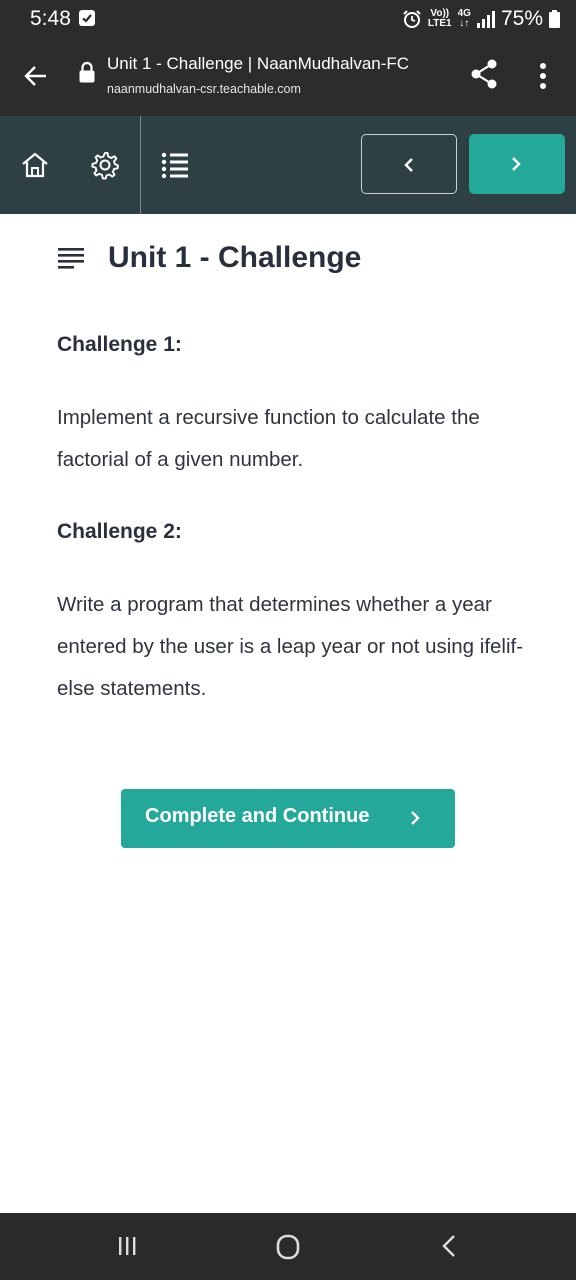  What do you see at coordinates (36, 76) in the screenshot?
I see `back-arrow-icon` at bounding box center [36, 76].